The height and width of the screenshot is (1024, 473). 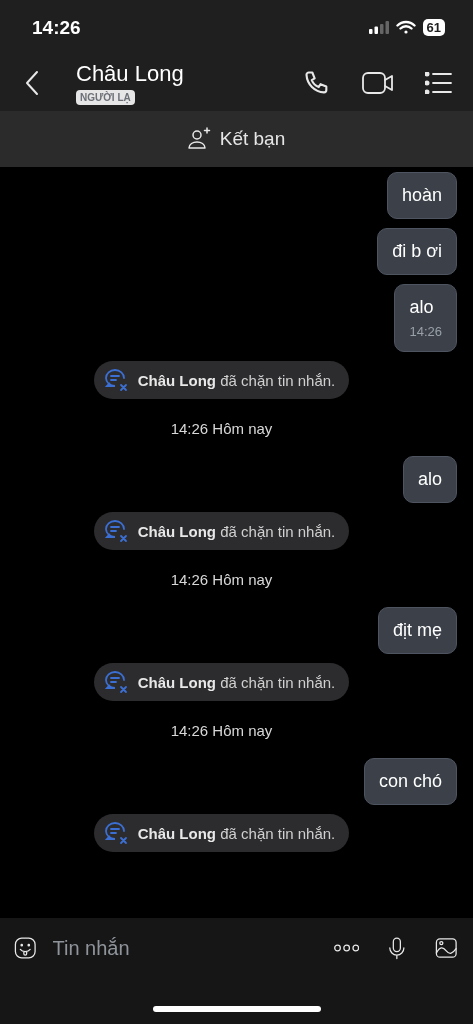 I want to click on video-call-button, so click(x=378, y=83).